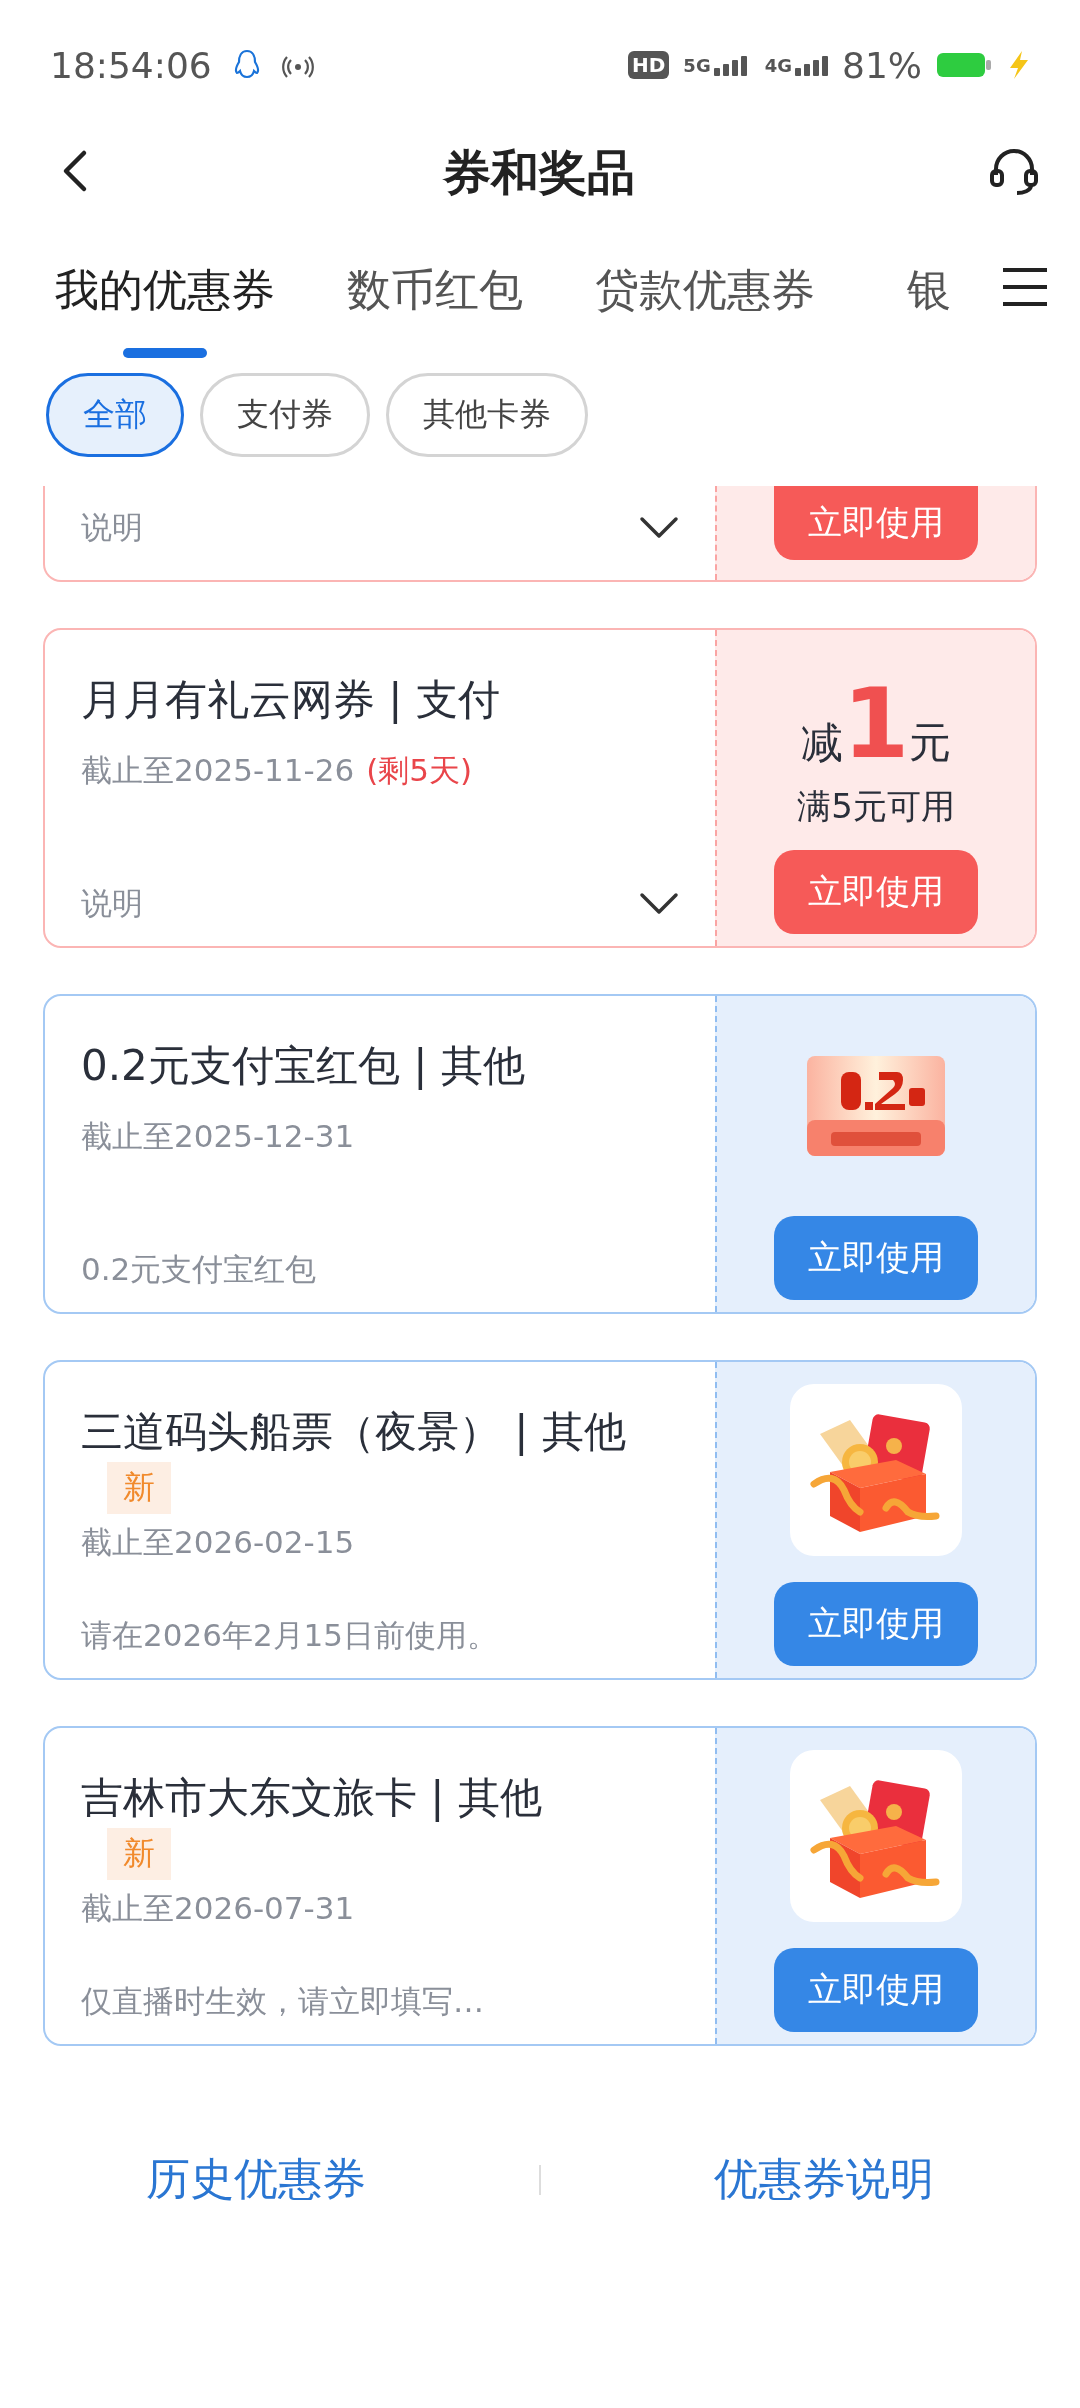 This screenshot has width=1080, height=2408. What do you see at coordinates (199, 1269) in the screenshot?
I see `coupon-description: 0.2元支付宝红包` at bounding box center [199, 1269].